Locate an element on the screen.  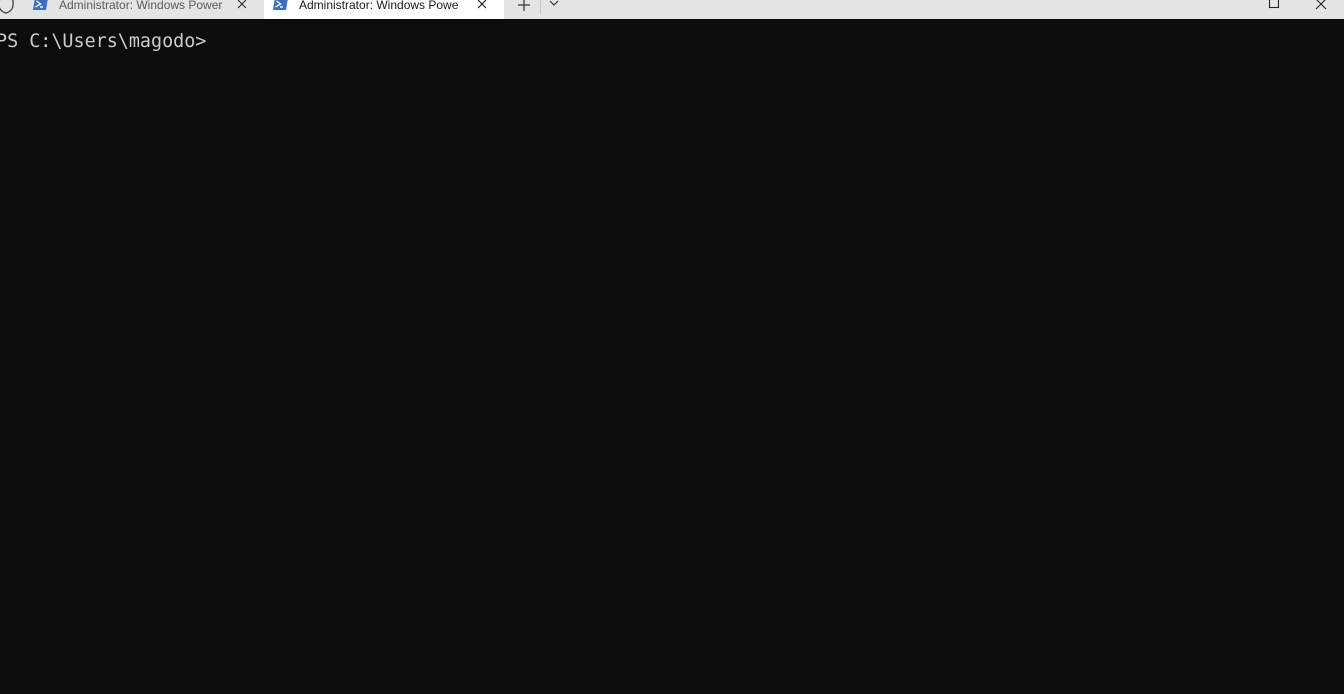
tab-divider is located at coordinates (540, 7).